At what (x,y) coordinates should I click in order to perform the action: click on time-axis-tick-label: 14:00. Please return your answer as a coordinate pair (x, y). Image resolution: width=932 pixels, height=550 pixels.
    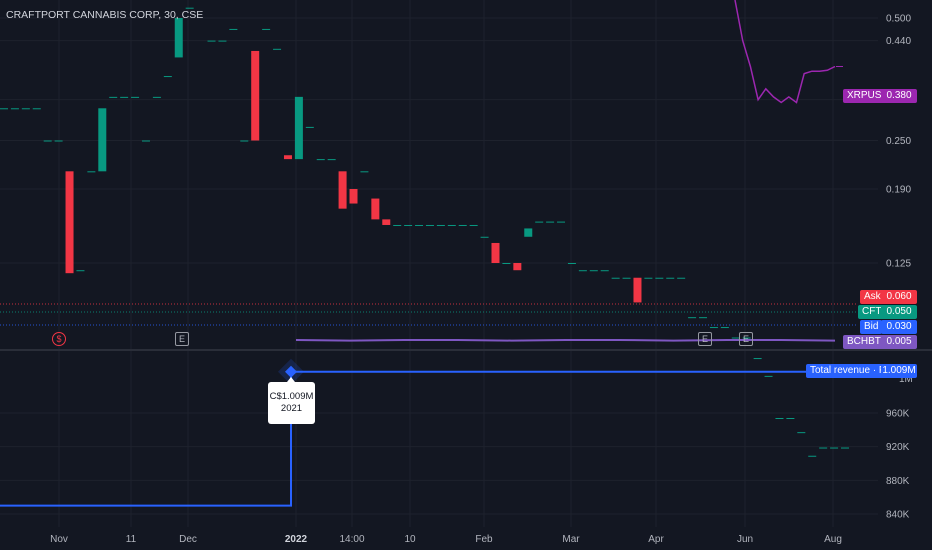
    Looking at the image, I should click on (351, 539).